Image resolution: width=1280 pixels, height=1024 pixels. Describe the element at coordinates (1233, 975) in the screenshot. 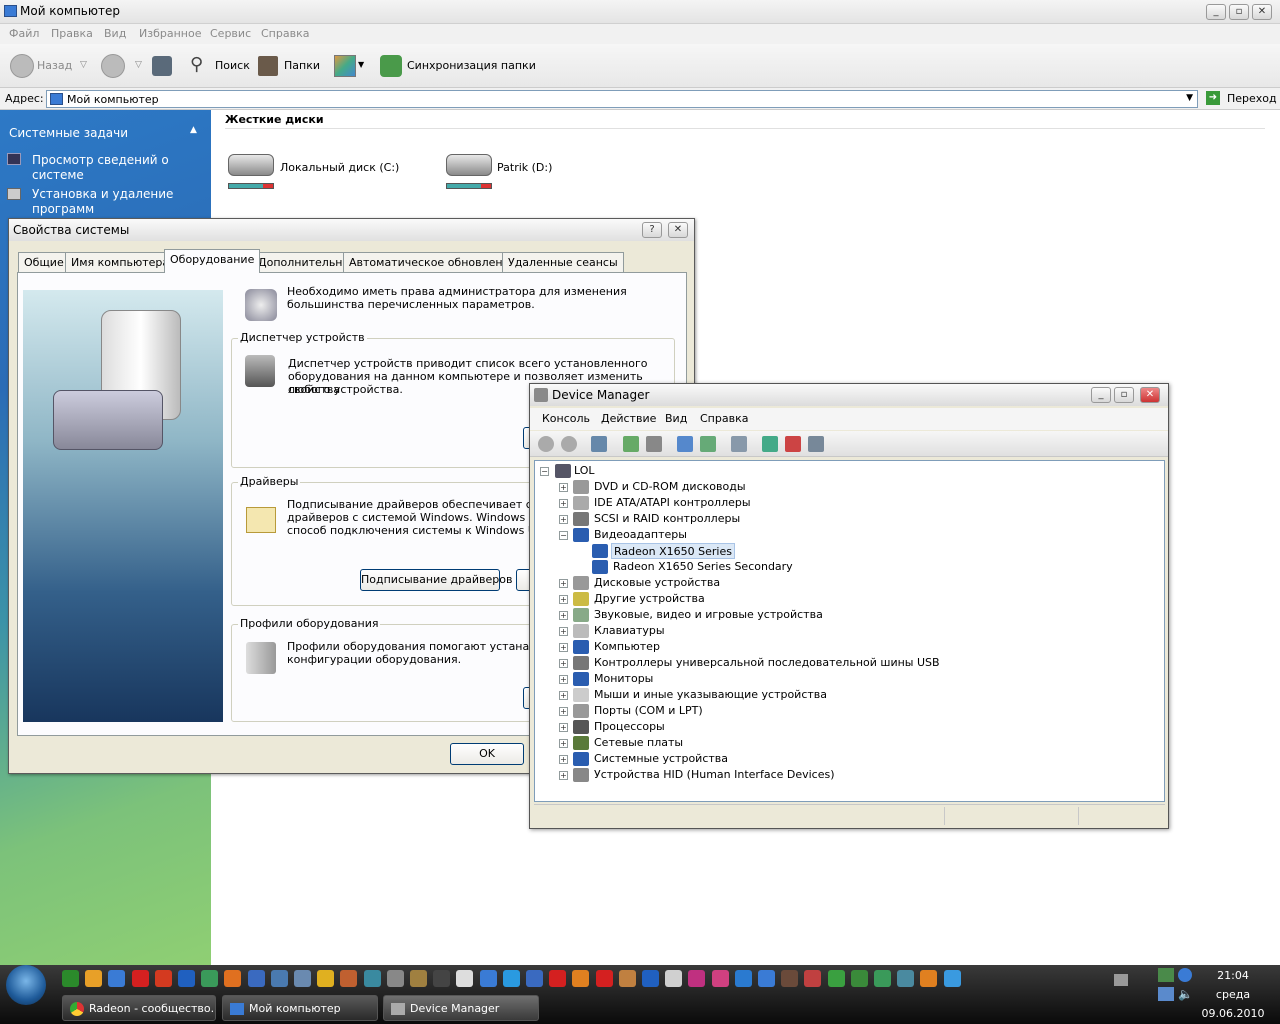

I see `clock-time: 21:04` at that location.